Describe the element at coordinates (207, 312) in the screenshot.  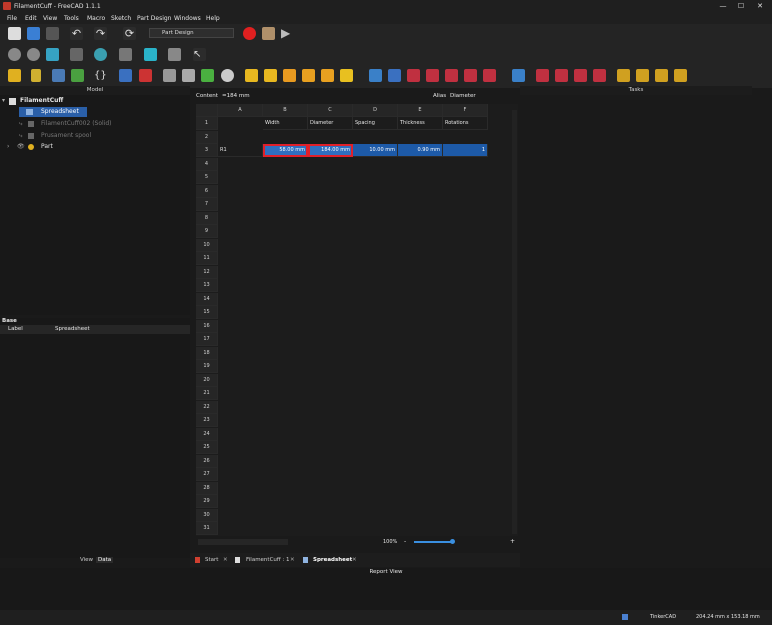
I see `row-header: 15` at that location.